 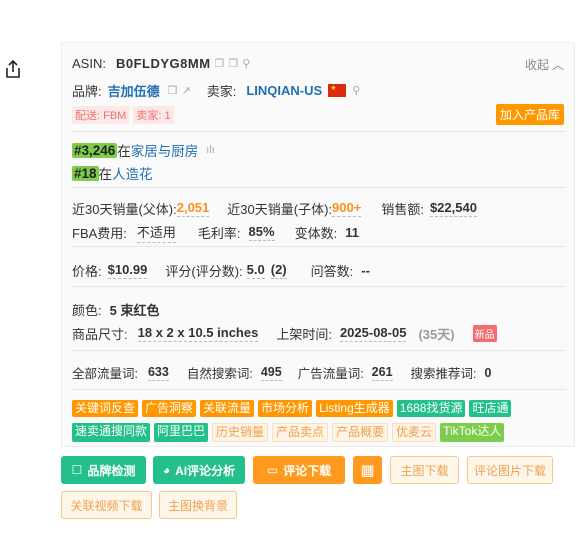 I want to click on tool-wangdiantong: 旺店通, so click(x=490, y=408).